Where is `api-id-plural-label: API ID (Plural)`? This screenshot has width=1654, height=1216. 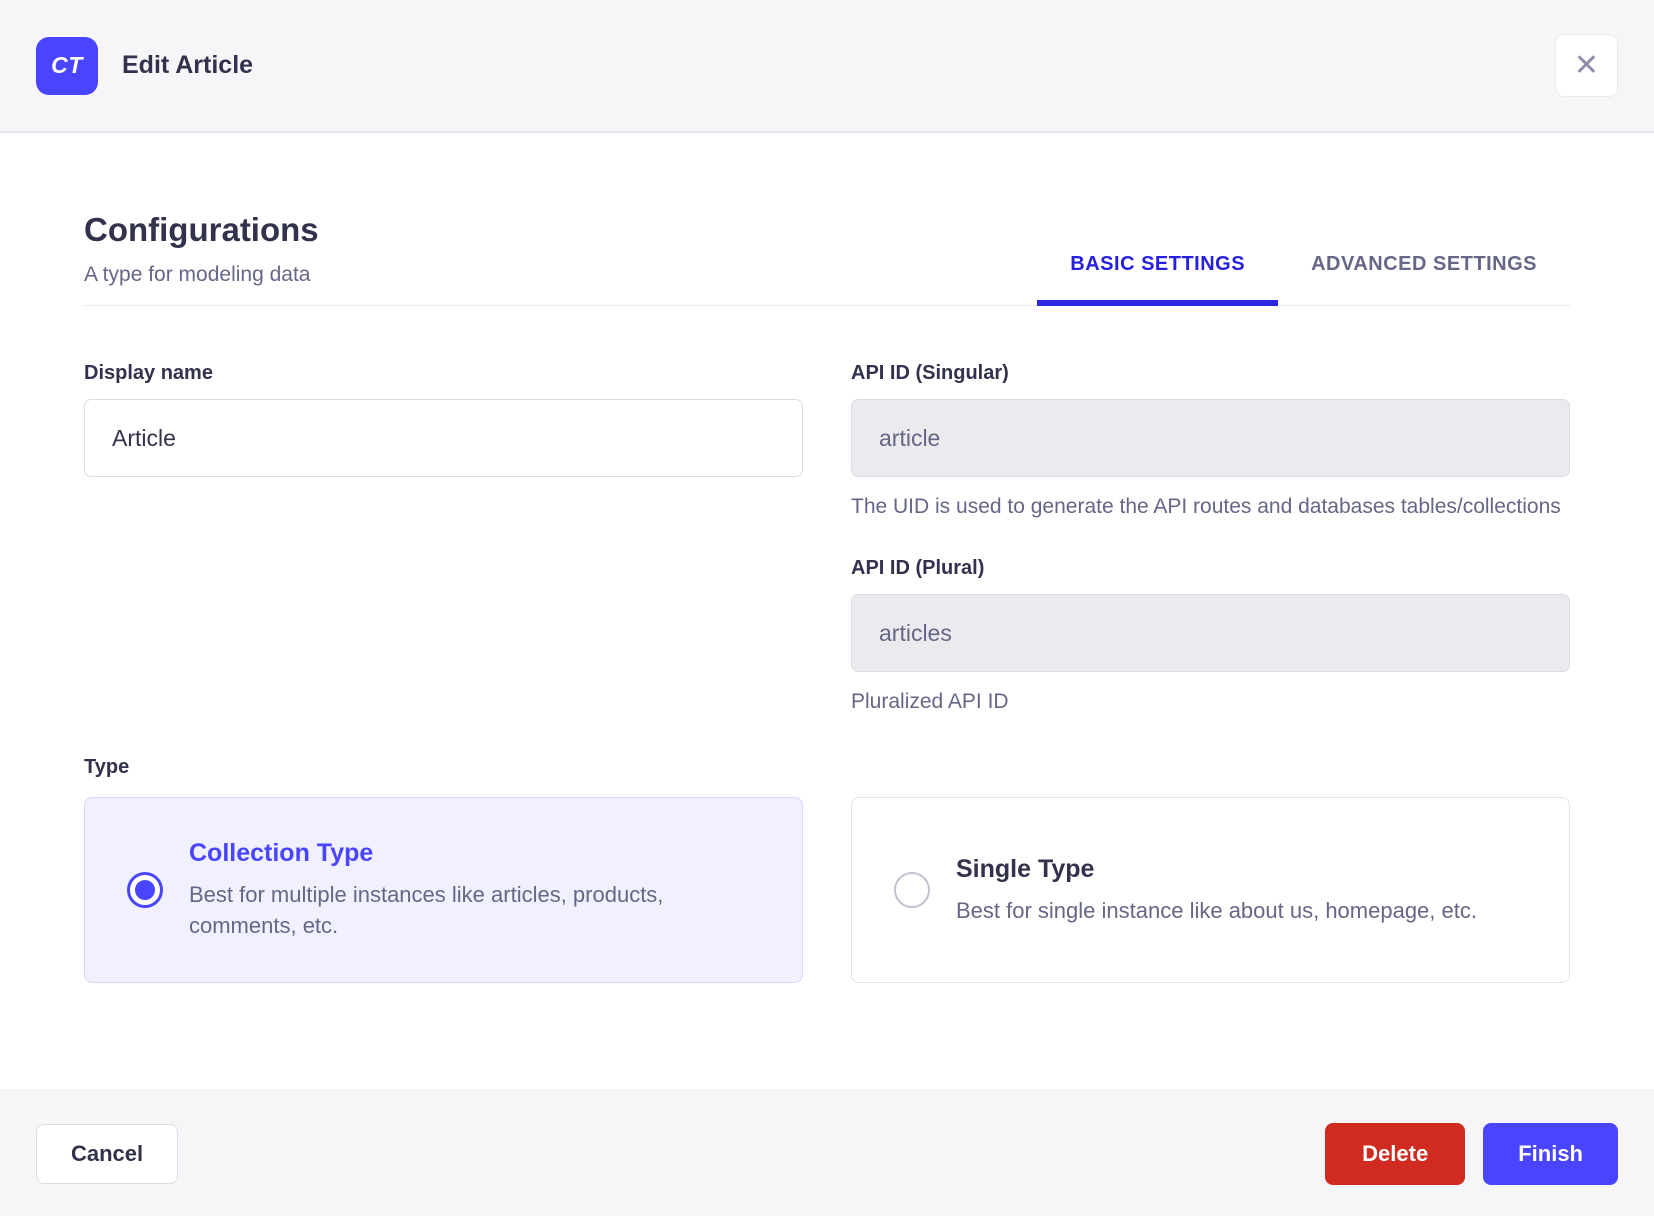 api-id-plural-label: API ID (Plural) is located at coordinates (918, 568).